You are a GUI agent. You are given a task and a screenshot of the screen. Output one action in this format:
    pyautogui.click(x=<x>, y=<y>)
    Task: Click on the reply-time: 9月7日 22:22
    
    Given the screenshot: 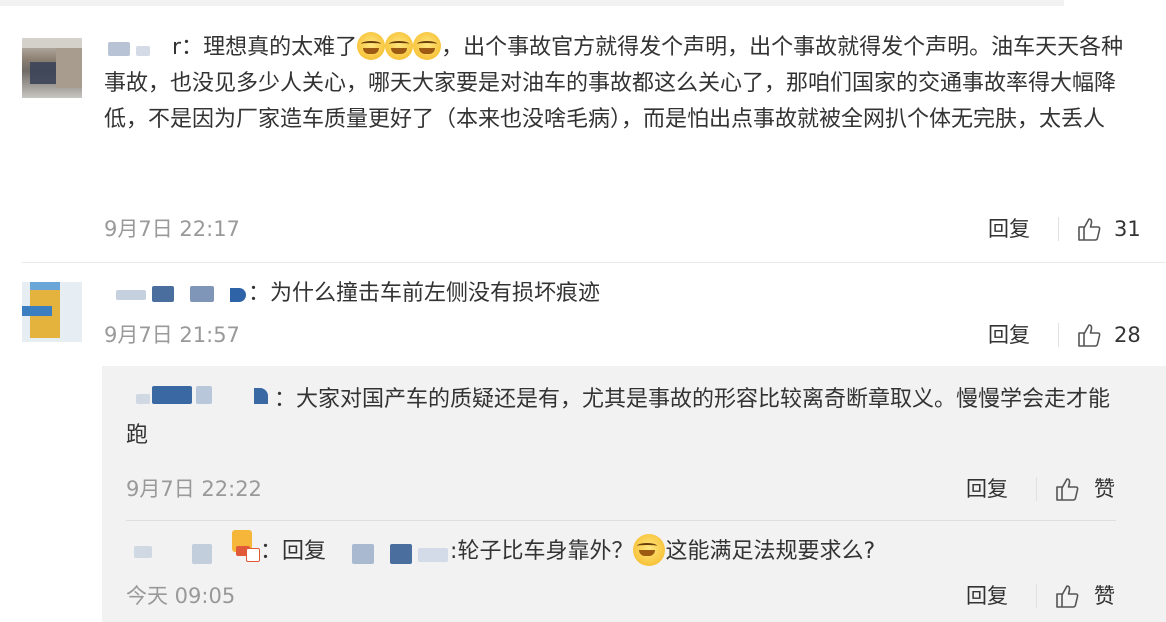 What is the action you would take?
    pyautogui.click(x=194, y=489)
    